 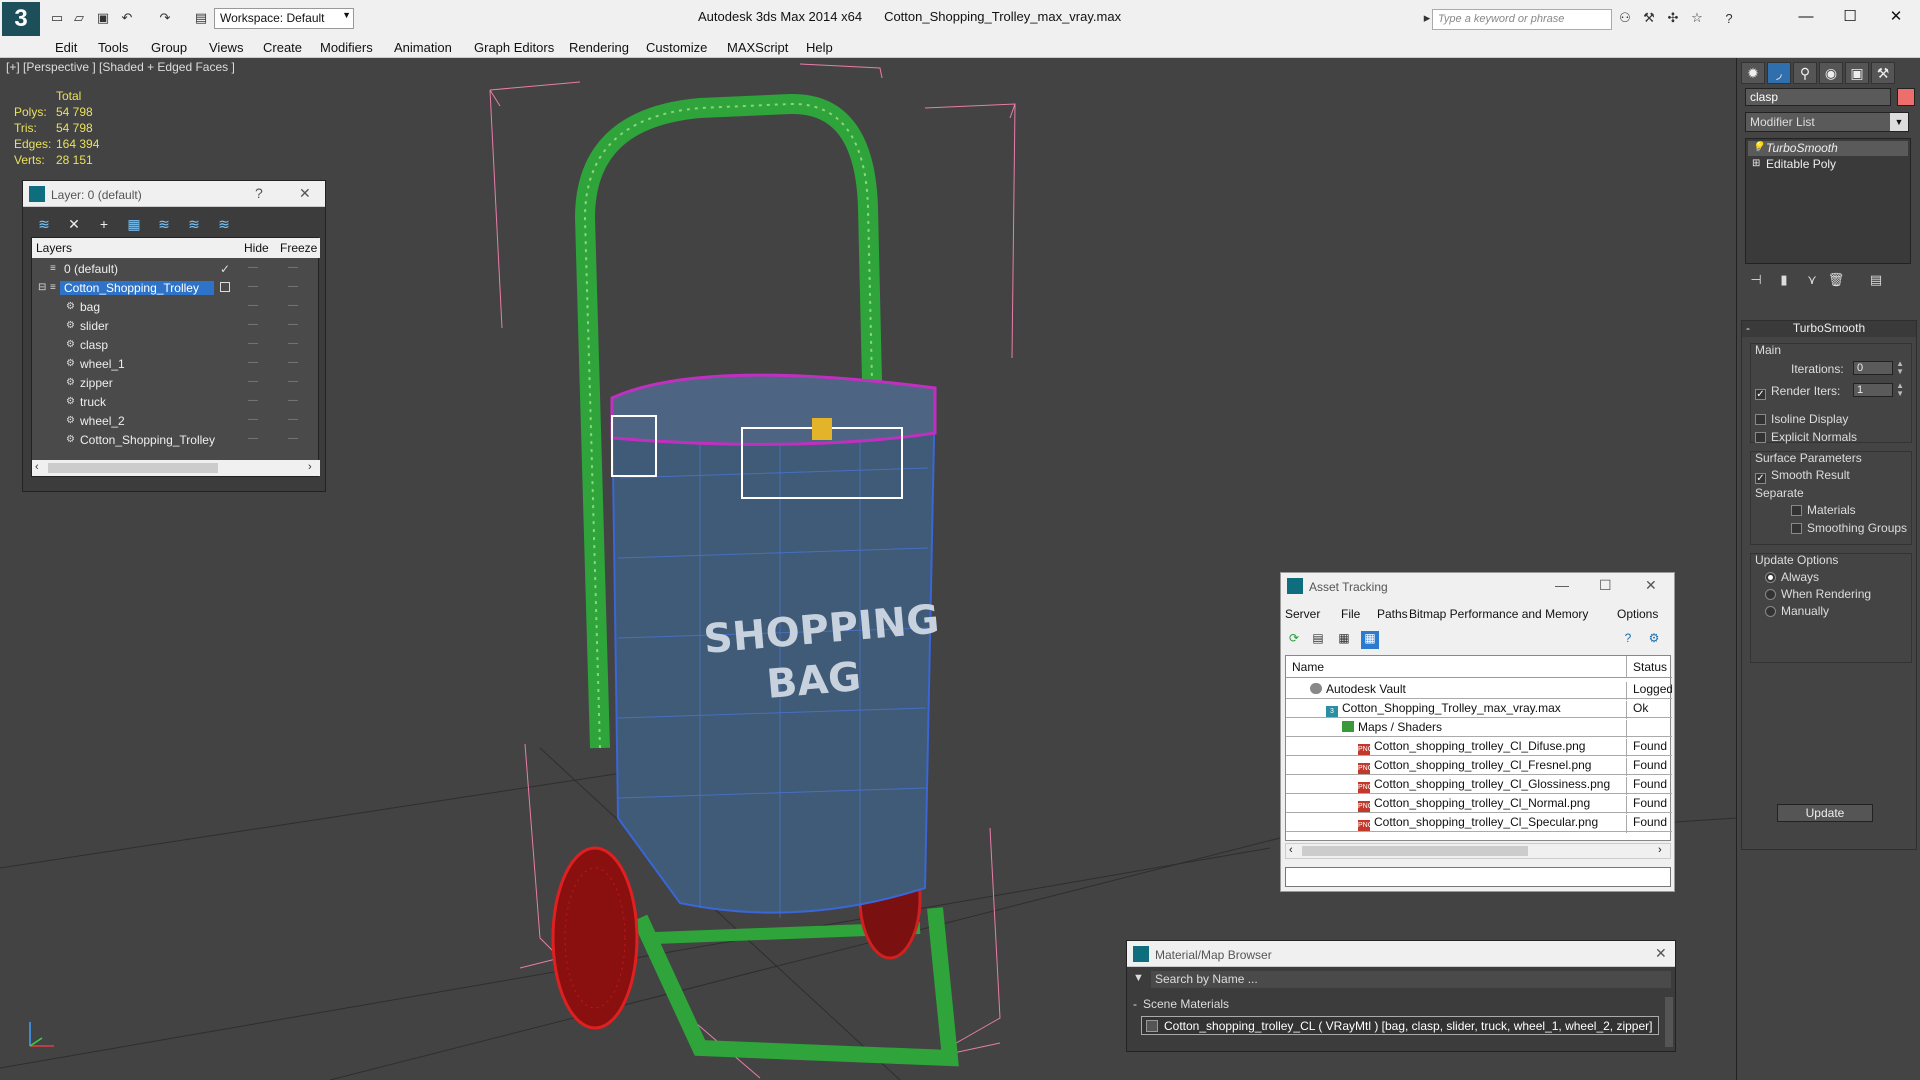 I want to click on scroll-left-icon: ‹, so click(x=1291, y=850).